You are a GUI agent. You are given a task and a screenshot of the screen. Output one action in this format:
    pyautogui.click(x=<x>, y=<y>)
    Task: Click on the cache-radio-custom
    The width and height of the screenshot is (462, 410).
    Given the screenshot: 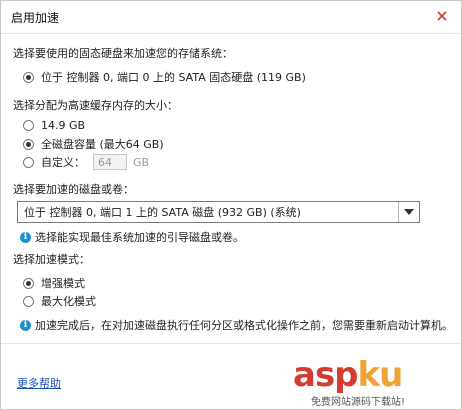 What is the action you would take?
    pyautogui.click(x=28, y=162)
    